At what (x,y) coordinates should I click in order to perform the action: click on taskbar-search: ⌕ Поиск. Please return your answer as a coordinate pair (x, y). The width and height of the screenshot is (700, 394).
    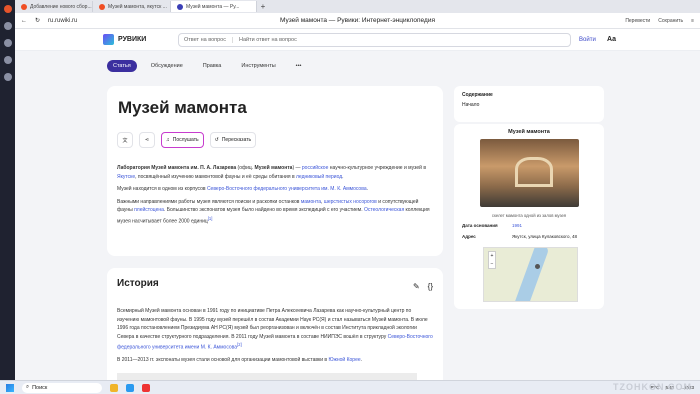
    Looking at the image, I should click on (62, 387).